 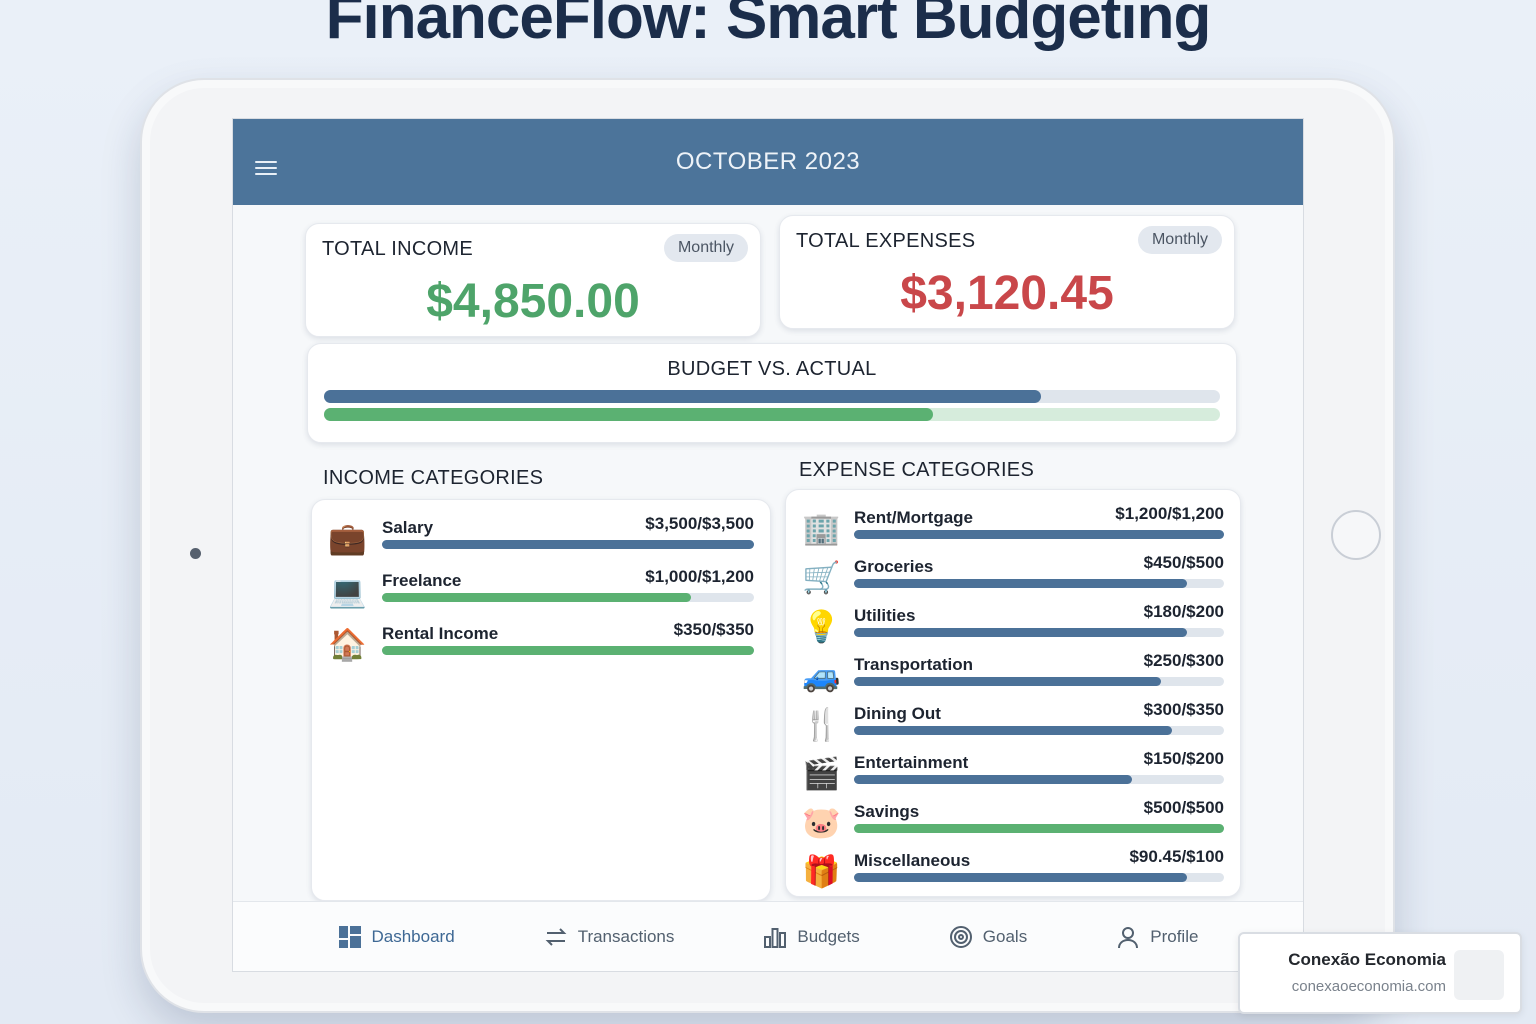 What do you see at coordinates (887, 811) in the screenshot?
I see `expense-category-name: Savings` at bounding box center [887, 811].